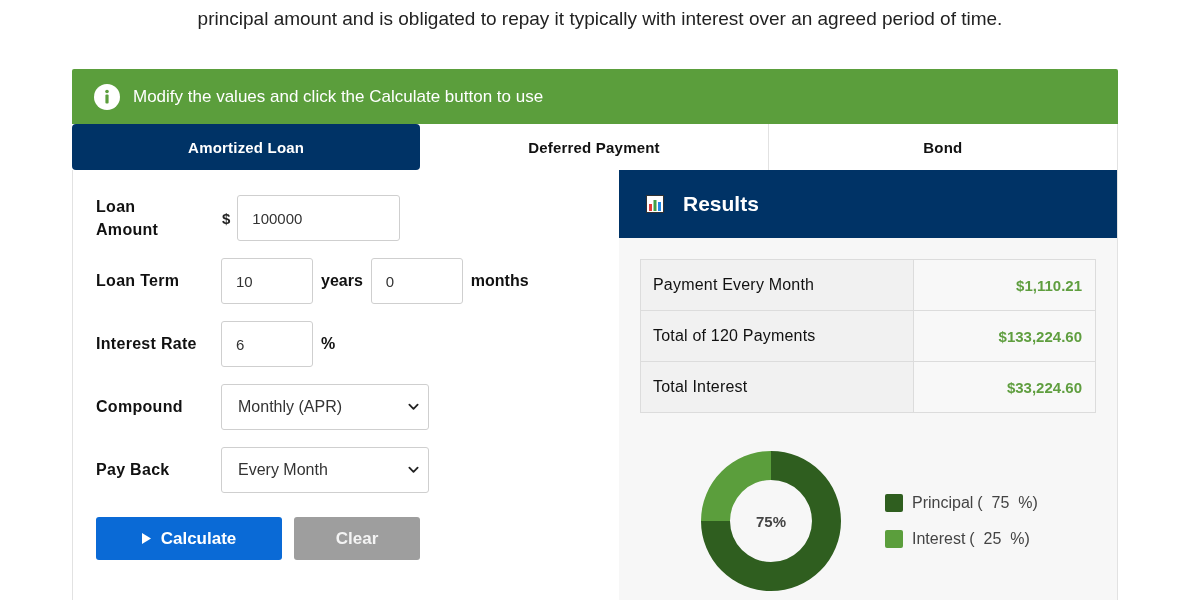 The width and height of the screenshot is (1200, 600). I want to click on intro-paragraph: principal amount and is obligated to repay it typically with interest over an agreed period of time., so click(600, 19).